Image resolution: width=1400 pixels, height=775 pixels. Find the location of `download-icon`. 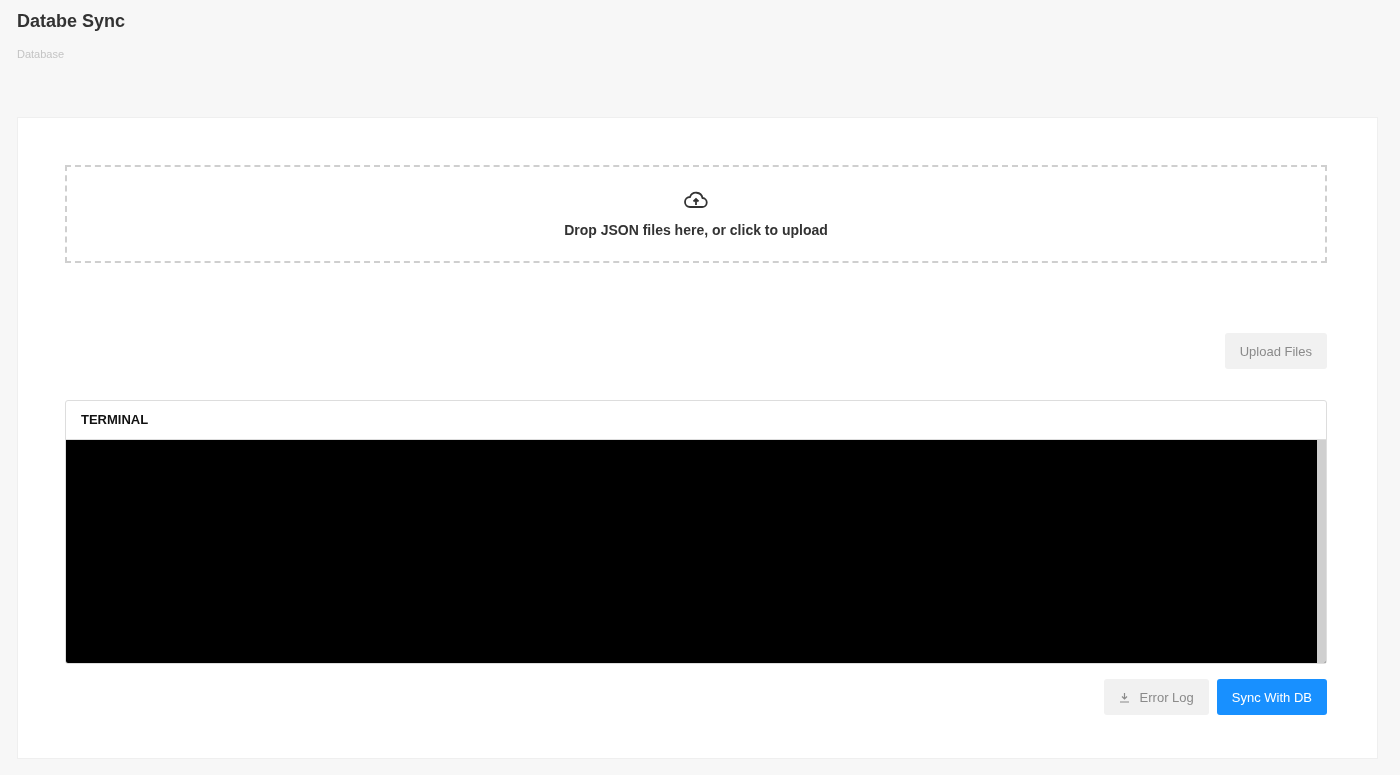

download-icon is located at coordinates (1124, 697).